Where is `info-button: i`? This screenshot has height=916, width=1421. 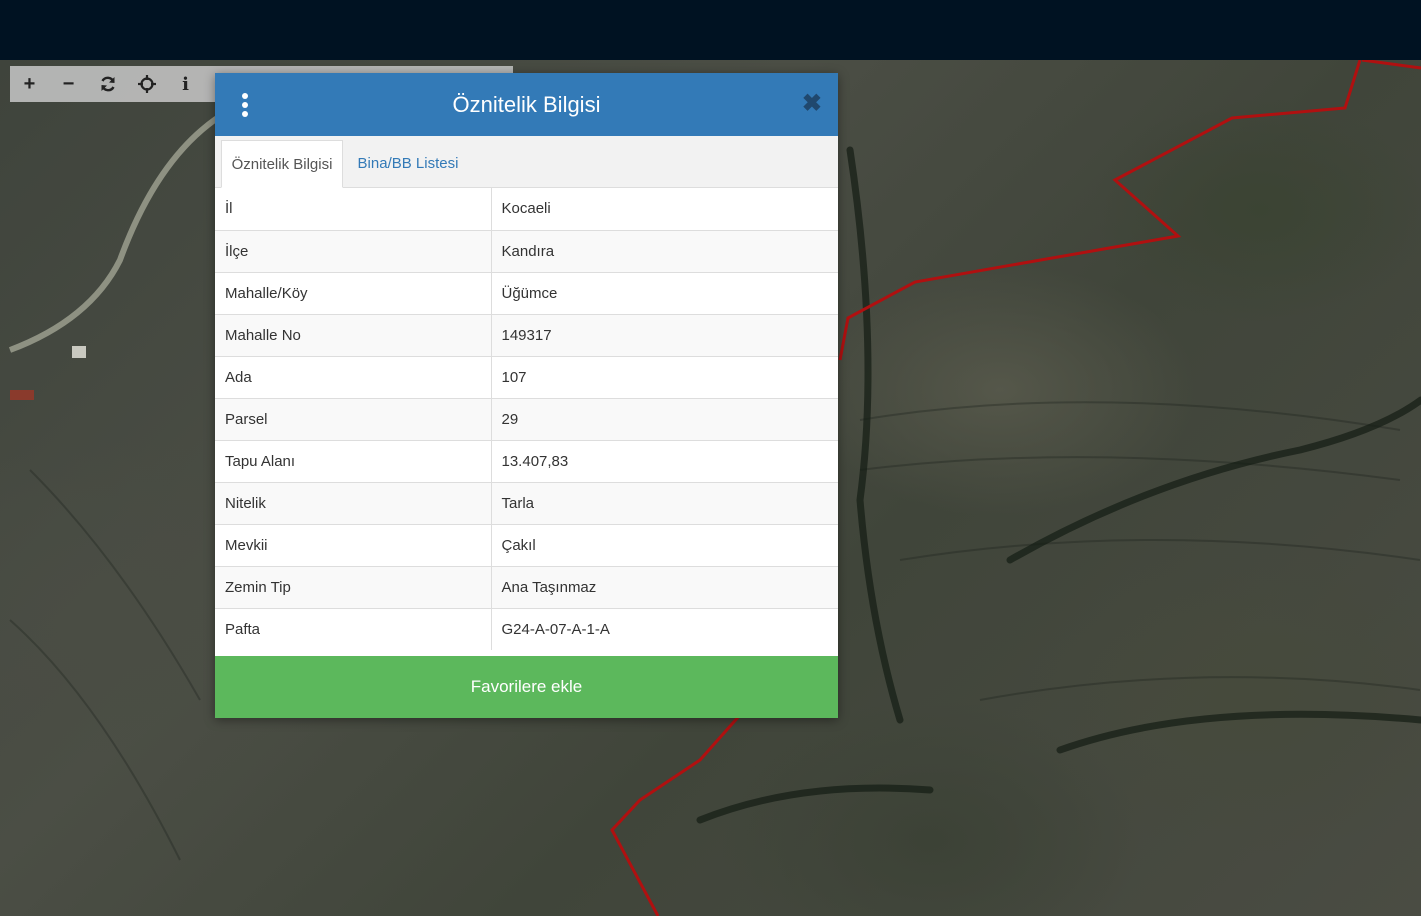 info-button: i is located at coordinates (185, 84).